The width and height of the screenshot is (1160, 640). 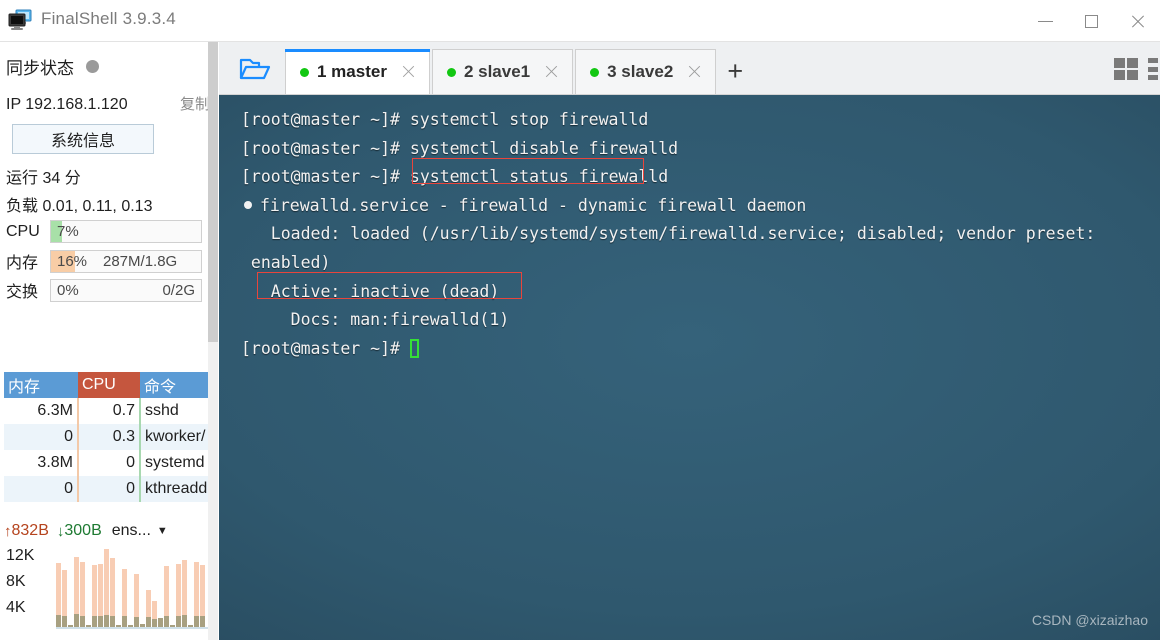 What do you see at coordinates (21, 20) in the screenshot?
I see `monitor-icon` at bounding box center [21, 20].